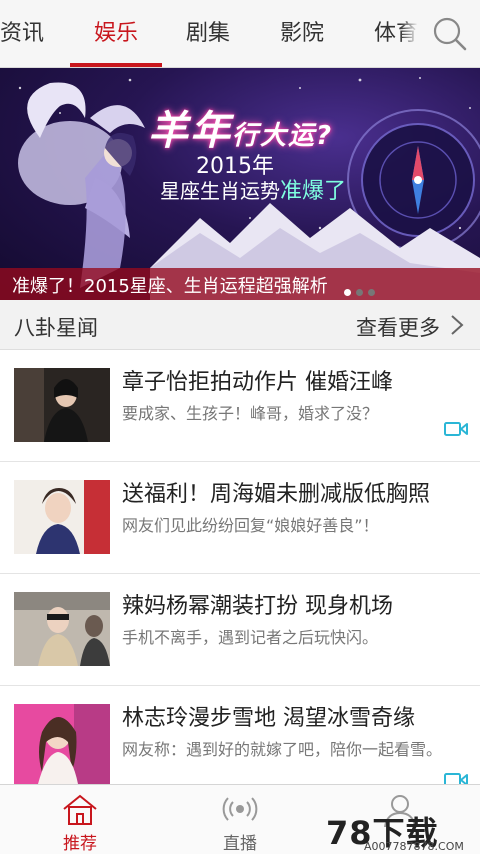 The height and width of the screenshot is (854, 480). I want to click on top-tab-bar: 资讯 娱乐 剧集 影院 体育, so click(240, 34).